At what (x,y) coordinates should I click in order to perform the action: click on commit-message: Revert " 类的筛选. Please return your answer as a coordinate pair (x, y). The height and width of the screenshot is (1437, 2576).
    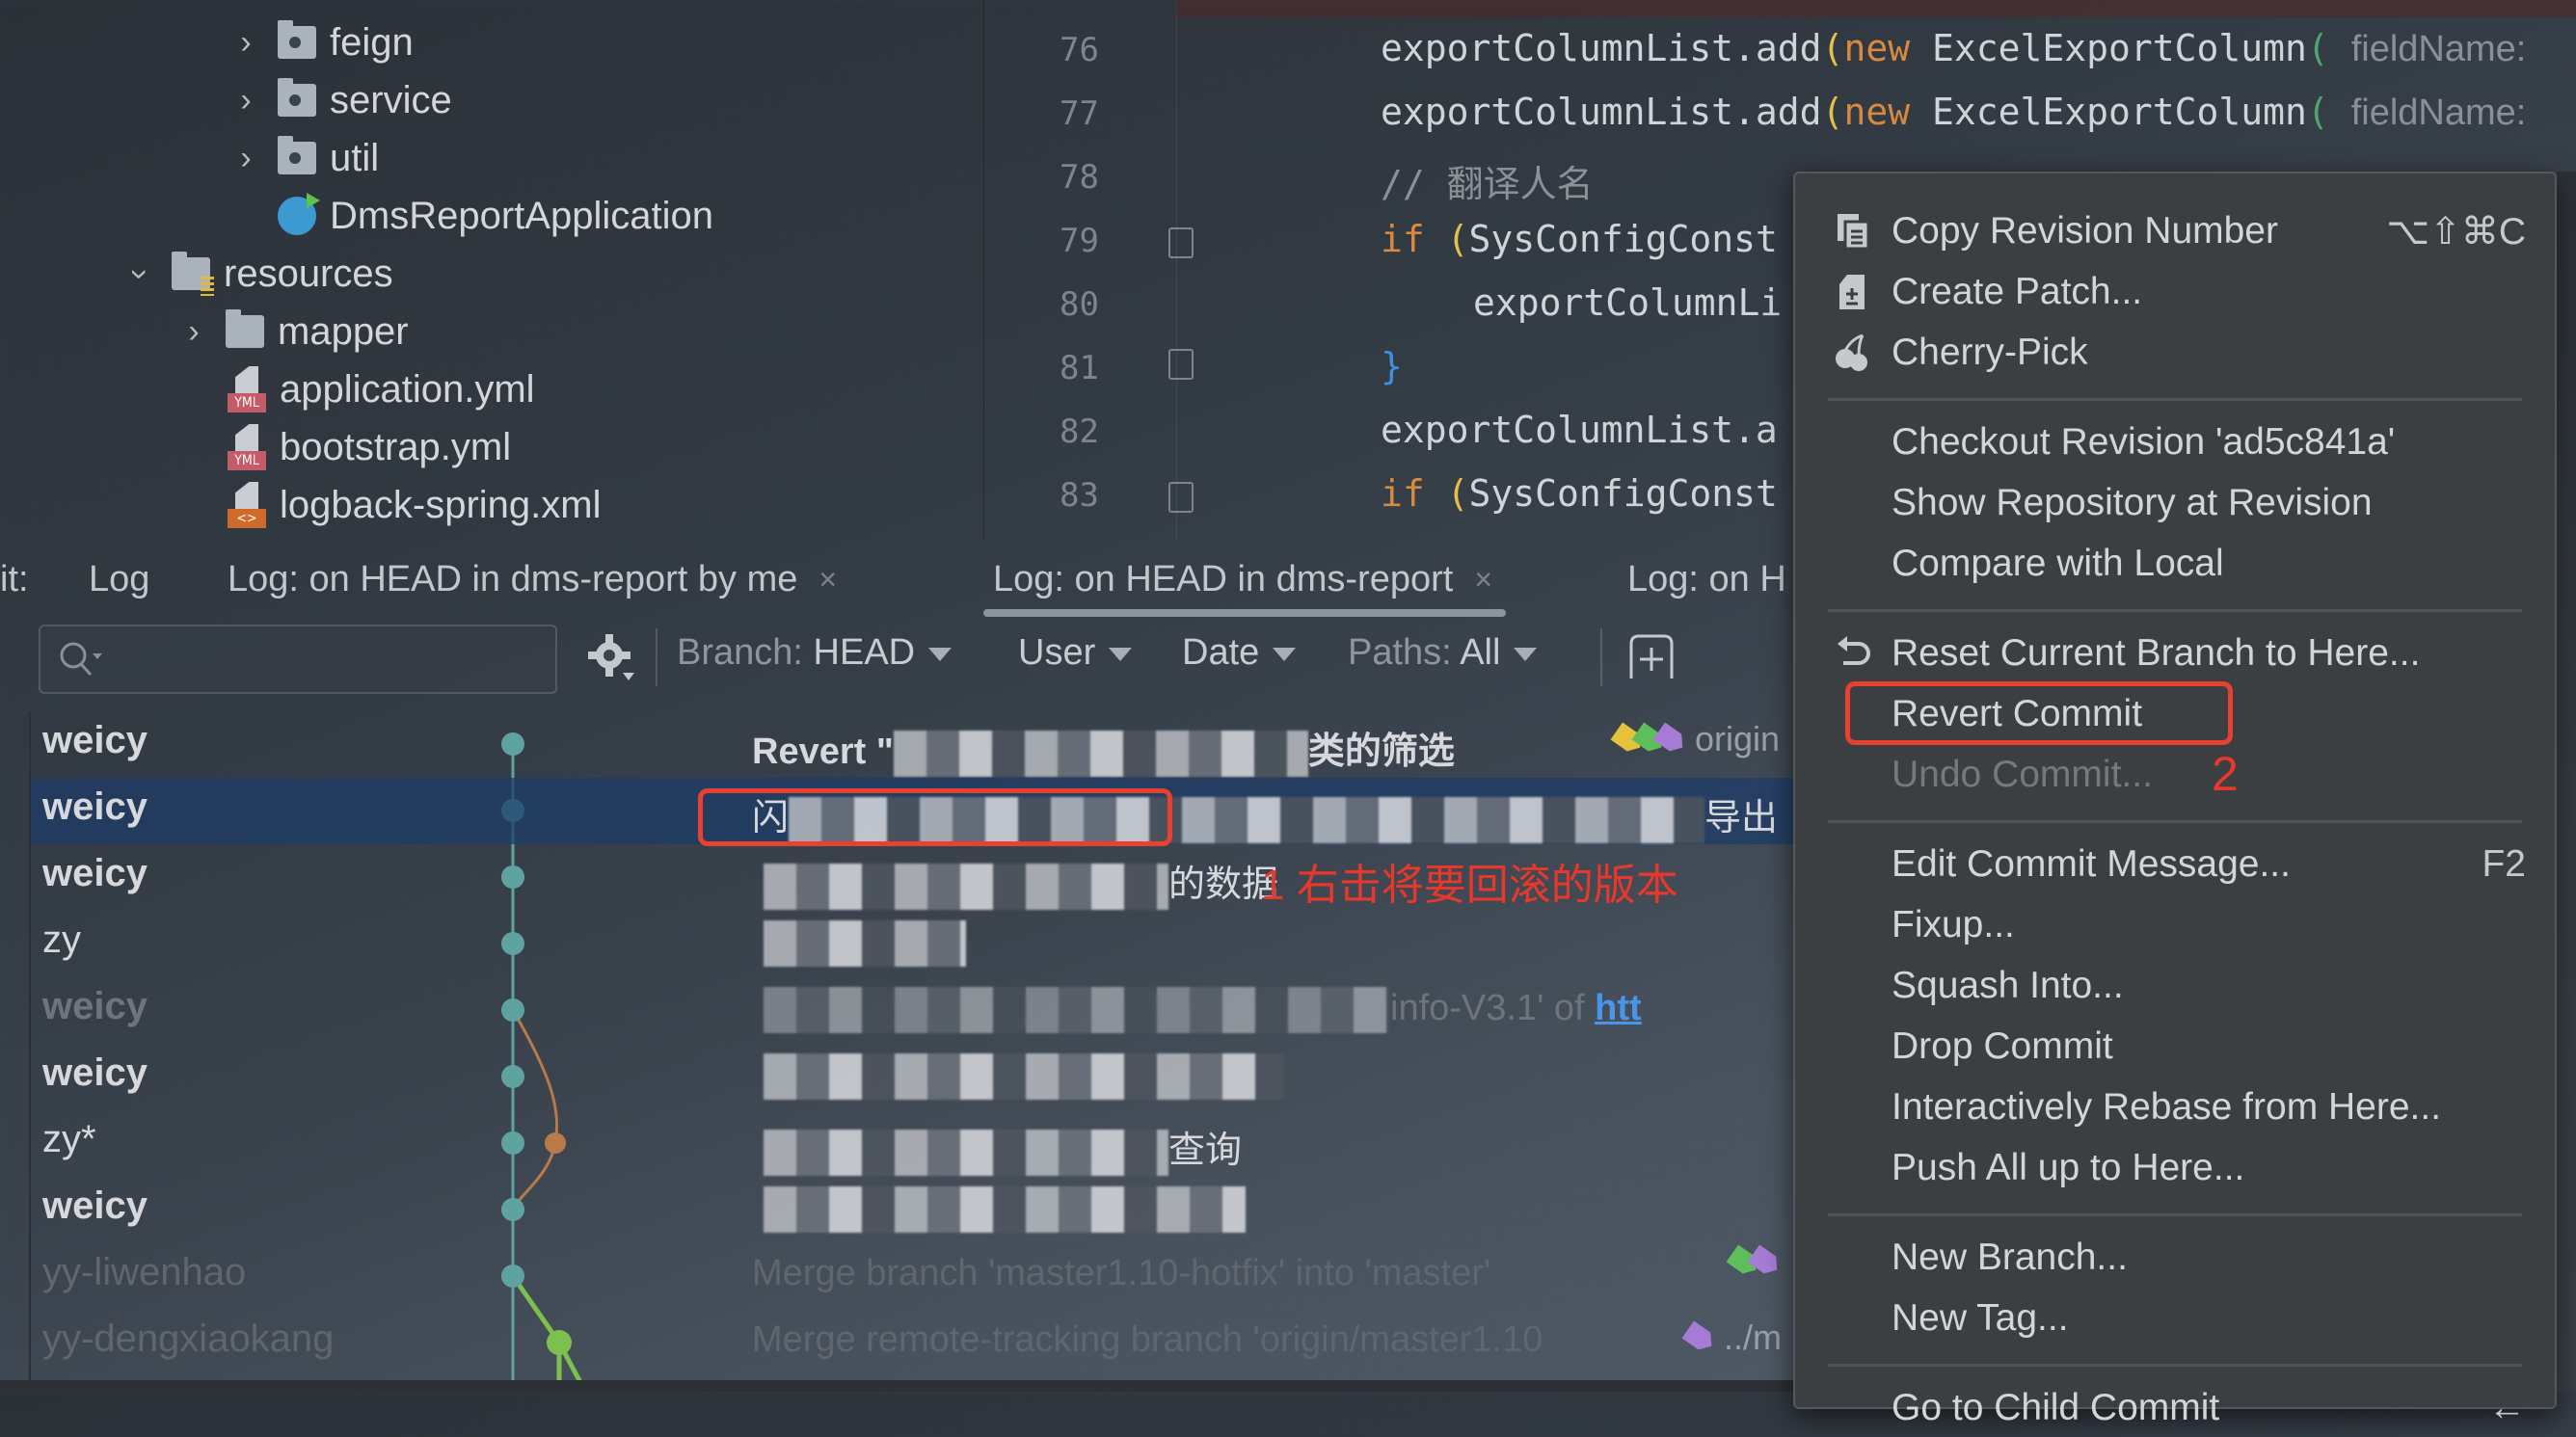
    Looking at the image, I should click on (1104, 749).